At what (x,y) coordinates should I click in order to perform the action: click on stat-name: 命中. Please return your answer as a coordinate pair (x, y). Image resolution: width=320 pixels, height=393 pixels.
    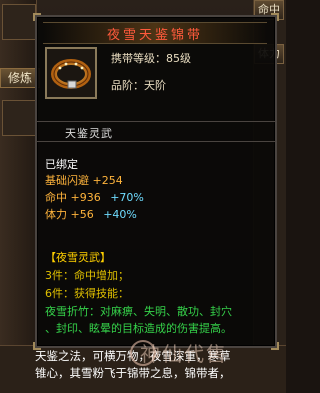
    Looking at the image, I should click on (56, 197).